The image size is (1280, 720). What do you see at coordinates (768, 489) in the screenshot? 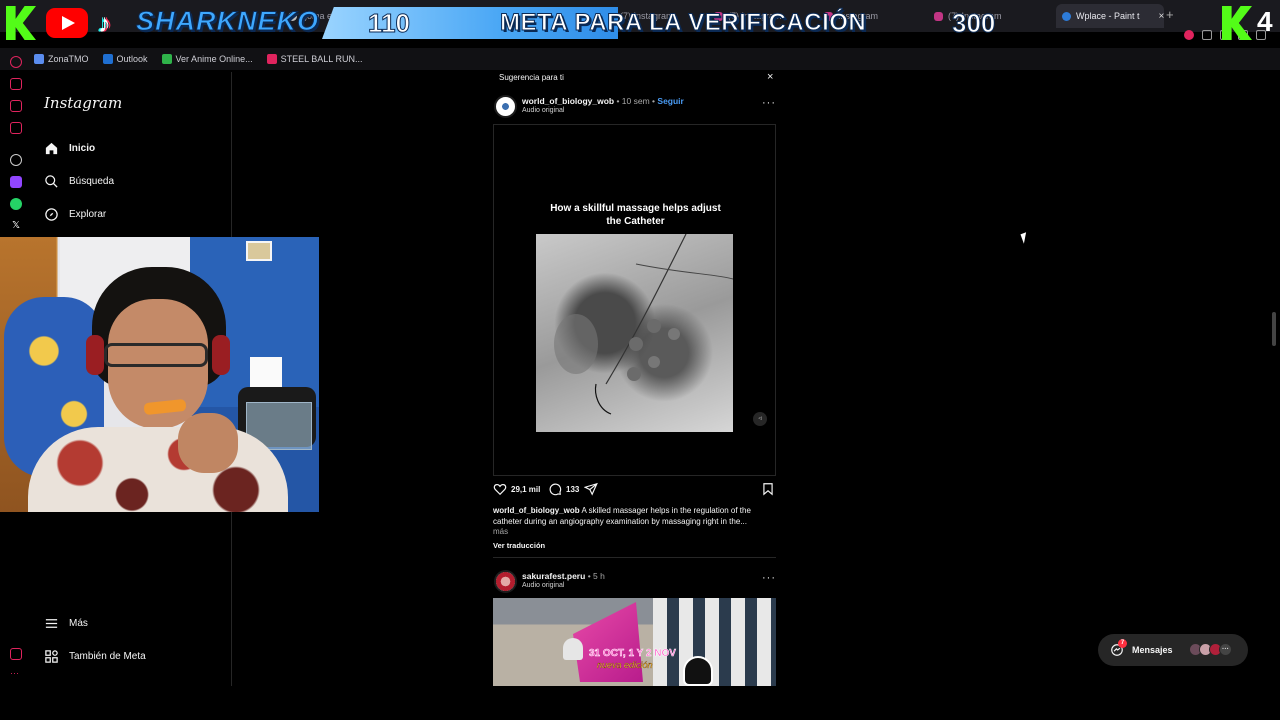
I see `save-button` at bounding box center [768, 489].